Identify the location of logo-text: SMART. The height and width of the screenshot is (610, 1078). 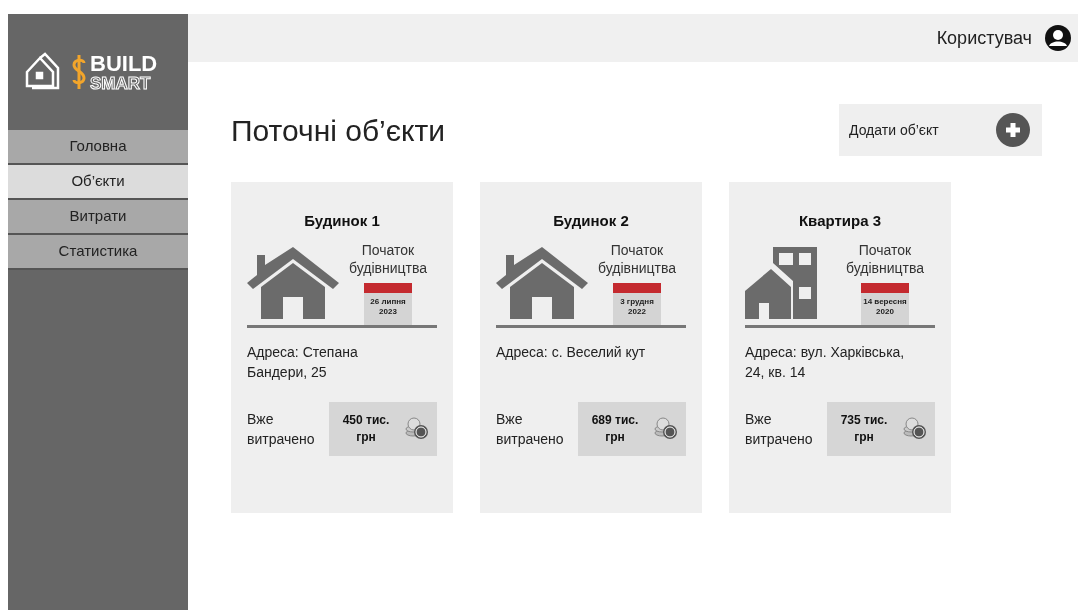
(121, 83).